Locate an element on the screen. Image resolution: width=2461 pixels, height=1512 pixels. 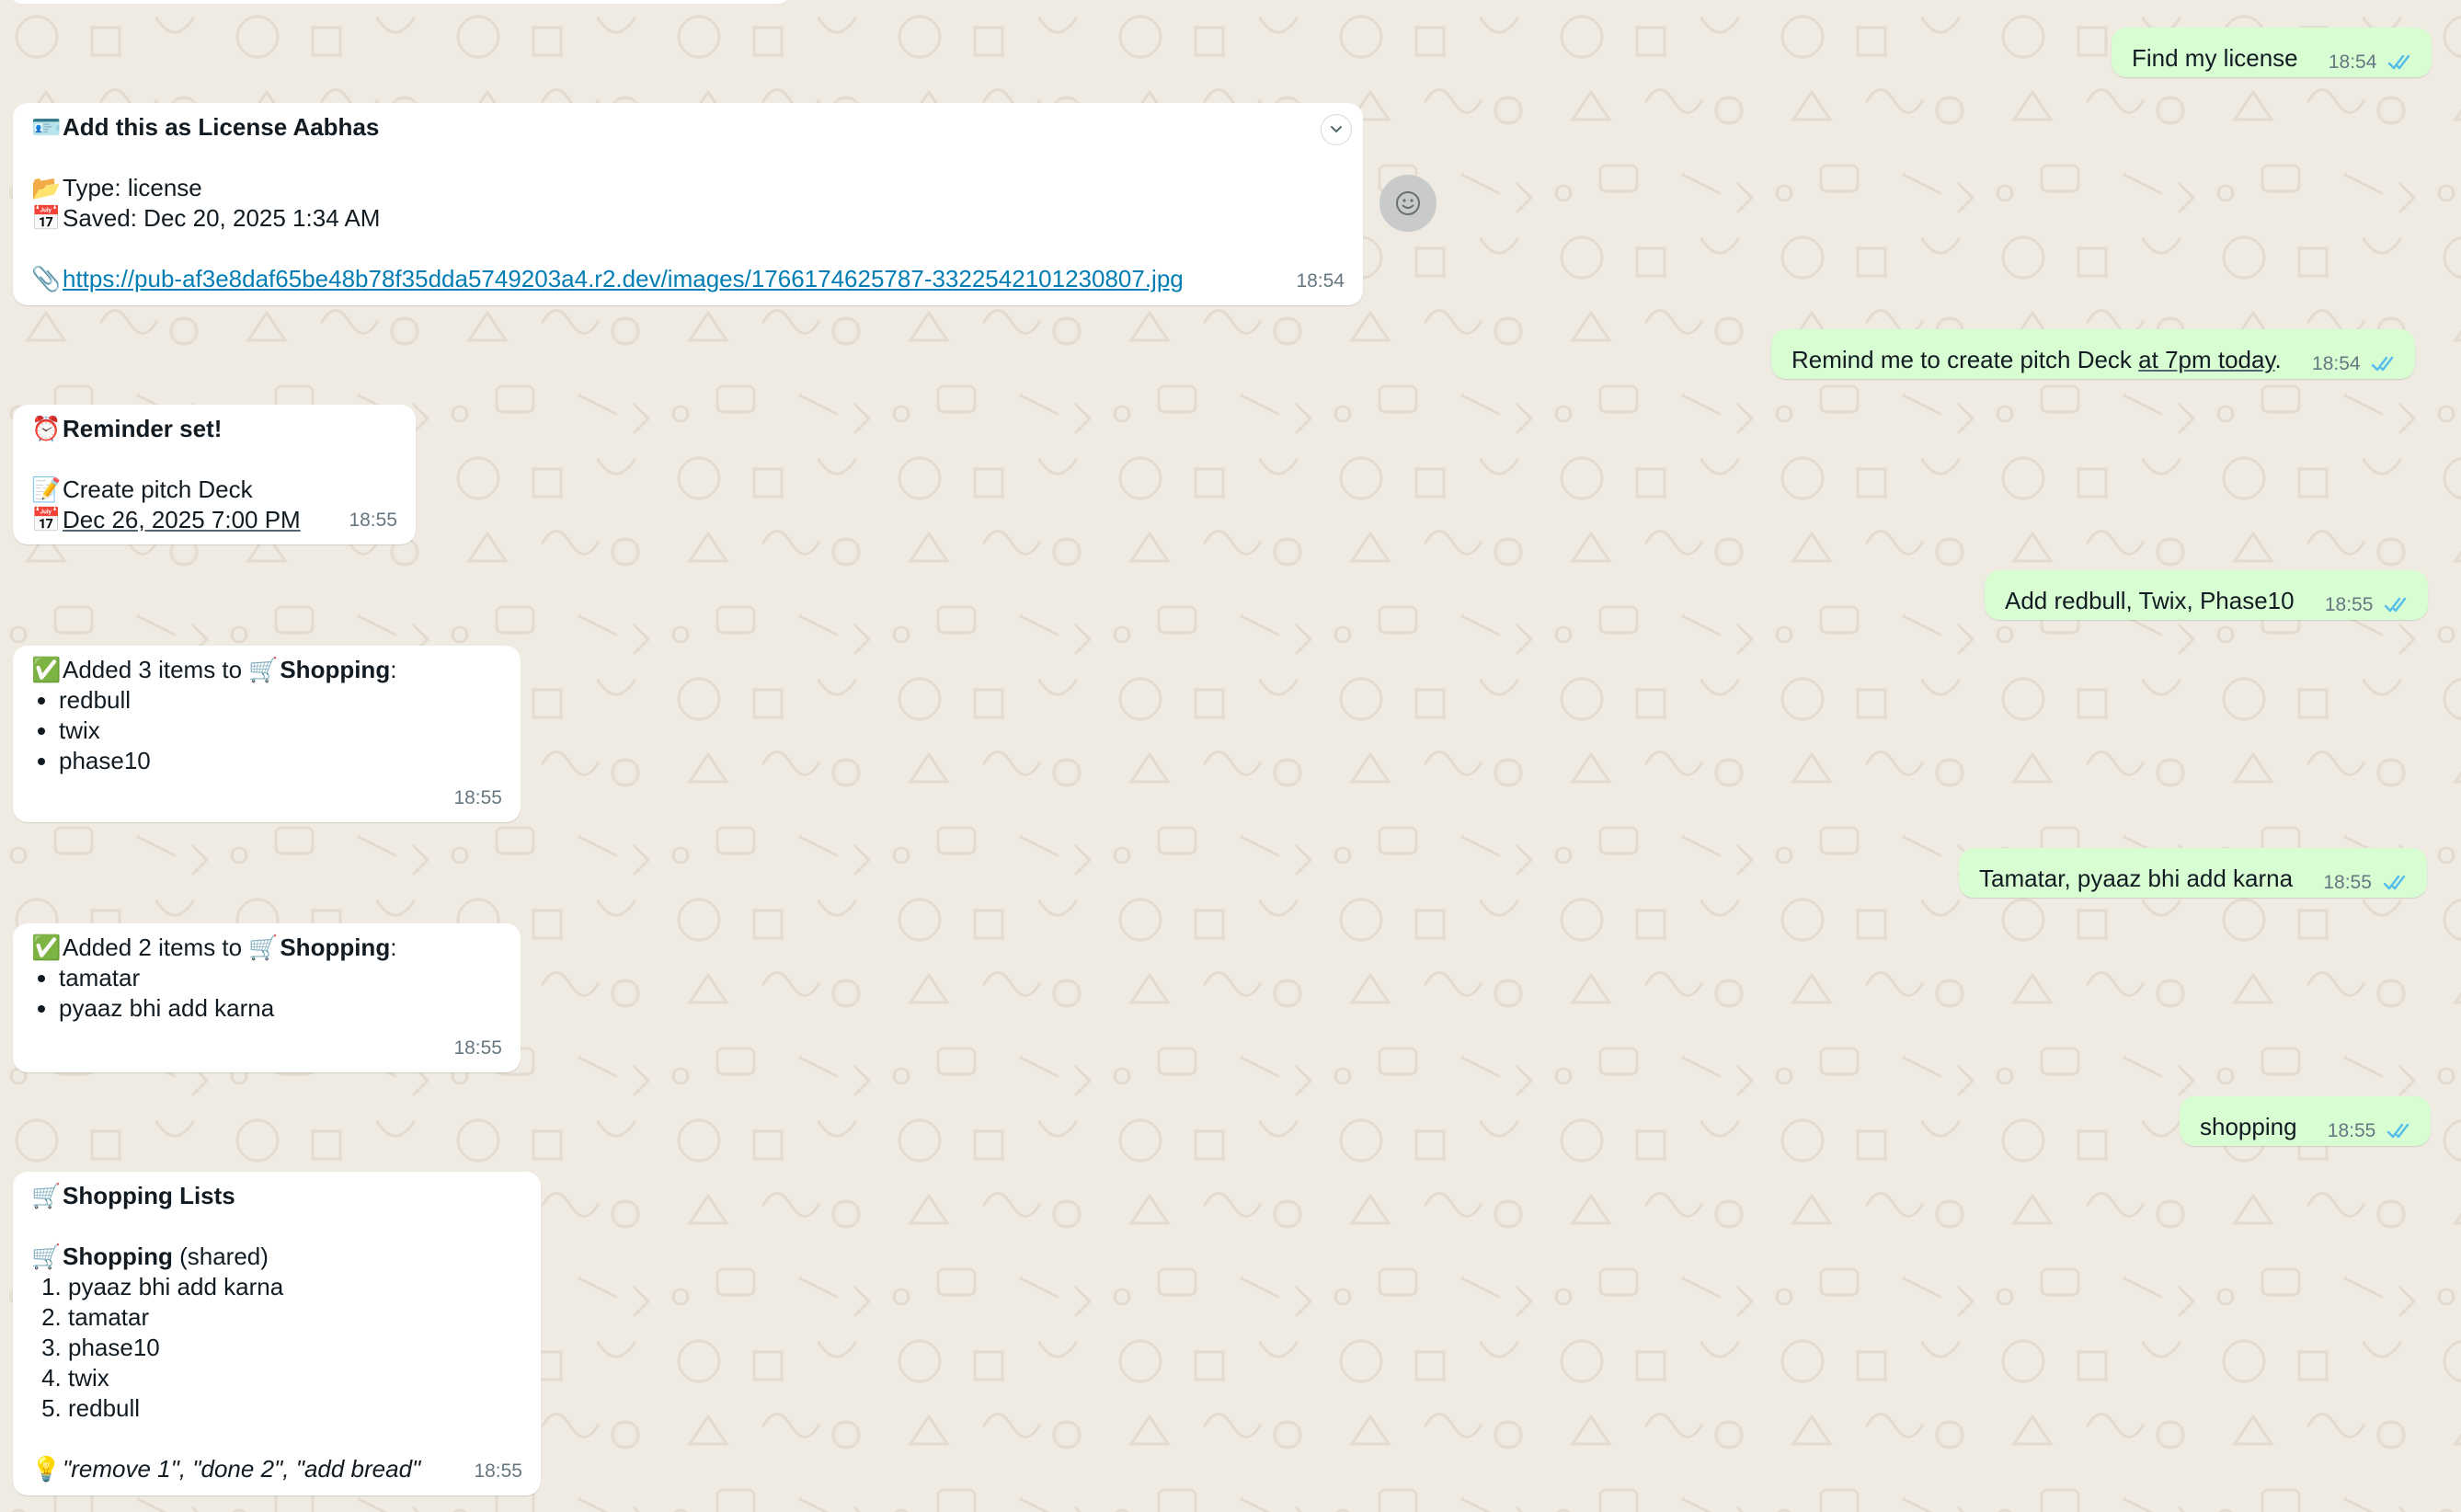
message-text: shopping is located at coordinates (2249, 1126).